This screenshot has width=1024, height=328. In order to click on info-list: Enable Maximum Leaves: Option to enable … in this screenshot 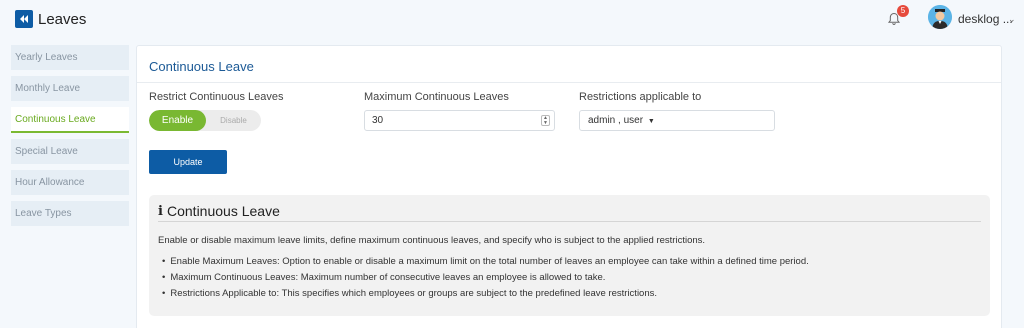, I will do `click(485, 280)`.